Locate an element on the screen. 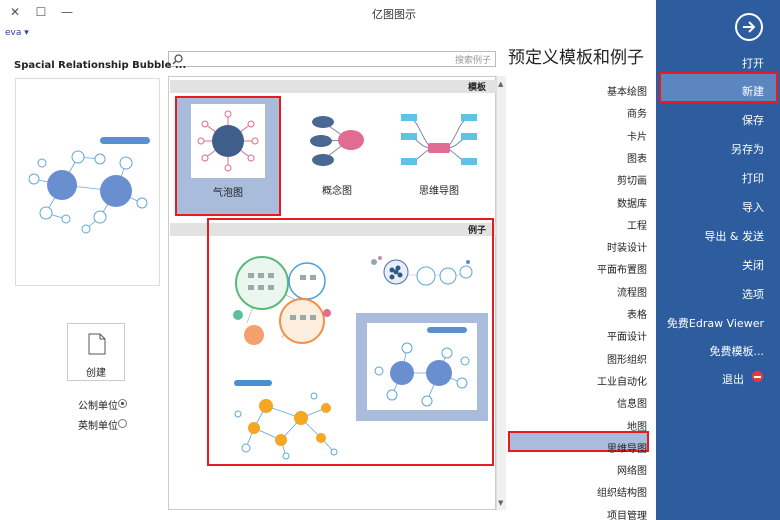 The width and height of the screenshot is (780, 520). category-item: 平面设计 is located at coordinates (627, 335).